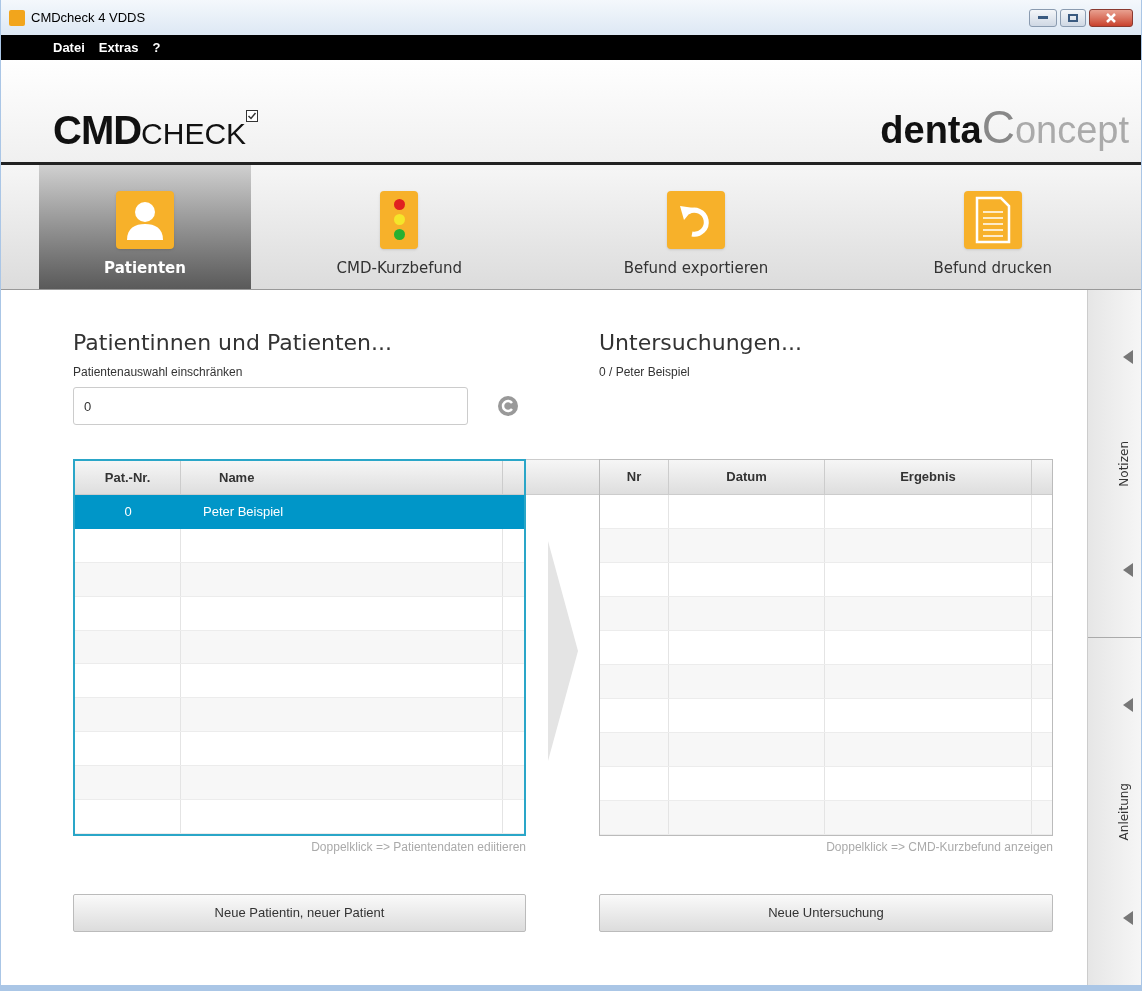 This screenshot has height=991, width=1142. I want to click on close-icon, so click(1111, 17).